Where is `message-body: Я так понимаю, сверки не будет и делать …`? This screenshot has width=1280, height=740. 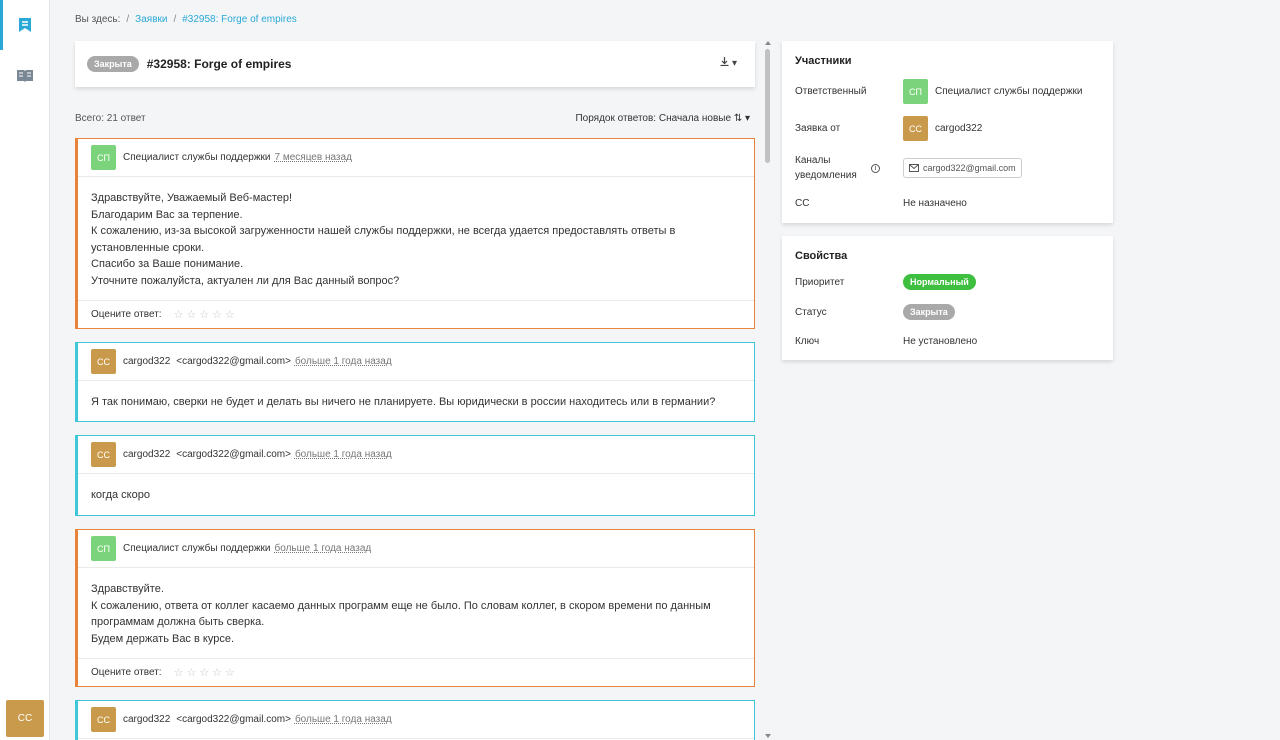 message-body: Я так понимаю, сверки не будет и делать … is located at coordinates (416, 401).